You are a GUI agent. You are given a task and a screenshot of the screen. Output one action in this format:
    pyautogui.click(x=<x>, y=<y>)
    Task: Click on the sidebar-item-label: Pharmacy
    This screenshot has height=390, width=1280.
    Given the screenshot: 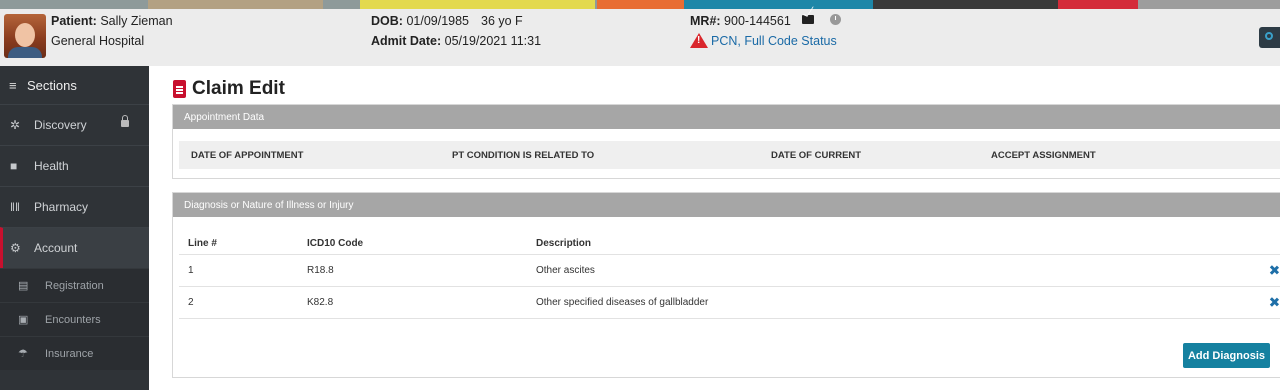 What is the action you would take?
    pyautogui.click(x=61, y=207)
    